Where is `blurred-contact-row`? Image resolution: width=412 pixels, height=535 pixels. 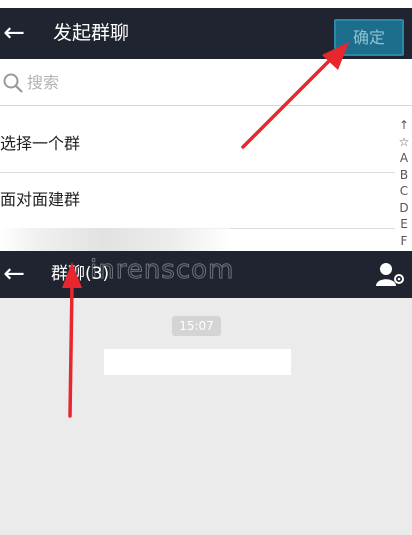 blurred-contact-row is located at coordinates (115, 240).